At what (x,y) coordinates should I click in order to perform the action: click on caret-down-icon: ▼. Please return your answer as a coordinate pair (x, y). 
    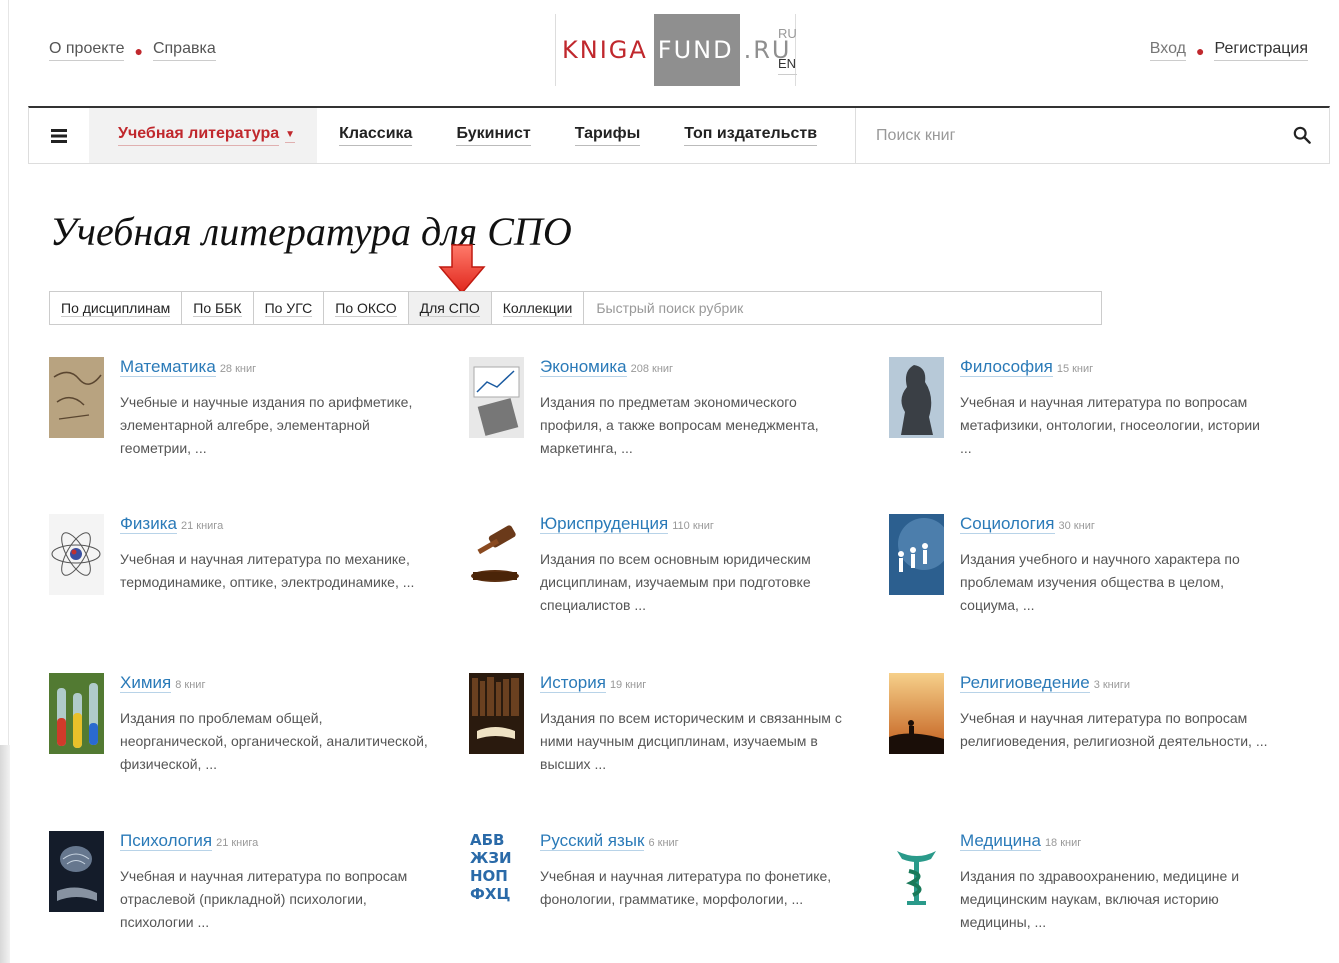
    Looking at the image, I should click on (290, 136).